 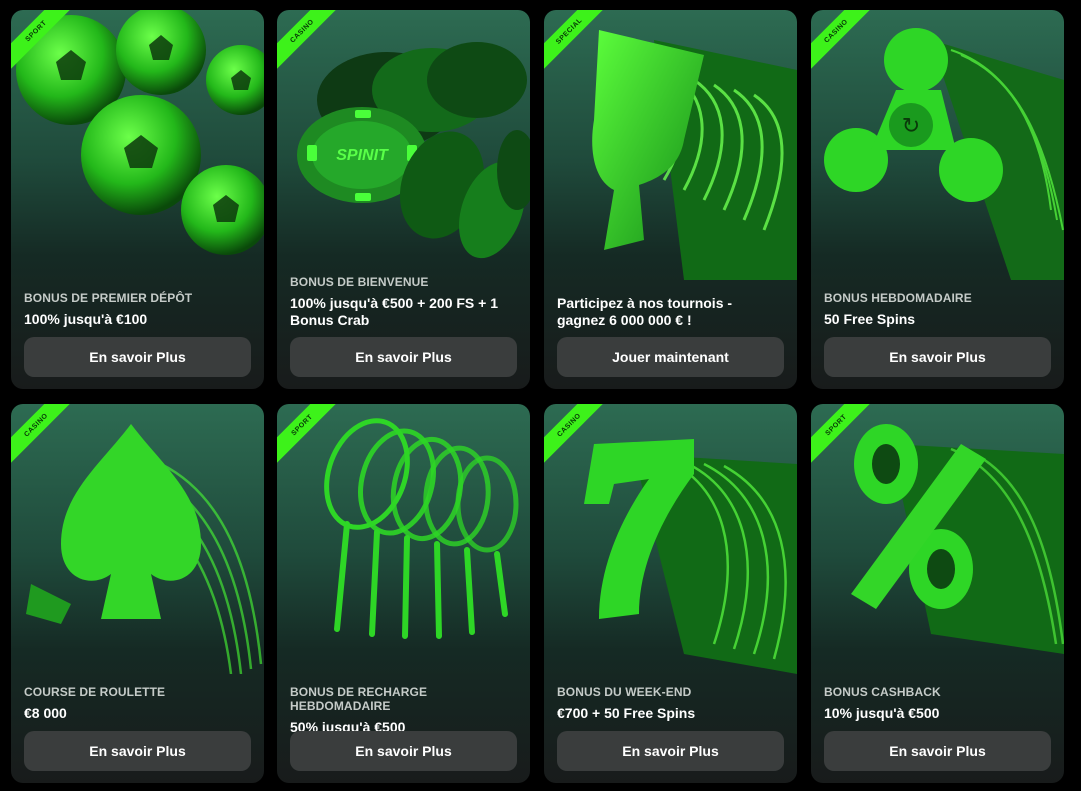 I want to click on trophy-image, so click(x=670, y=145).